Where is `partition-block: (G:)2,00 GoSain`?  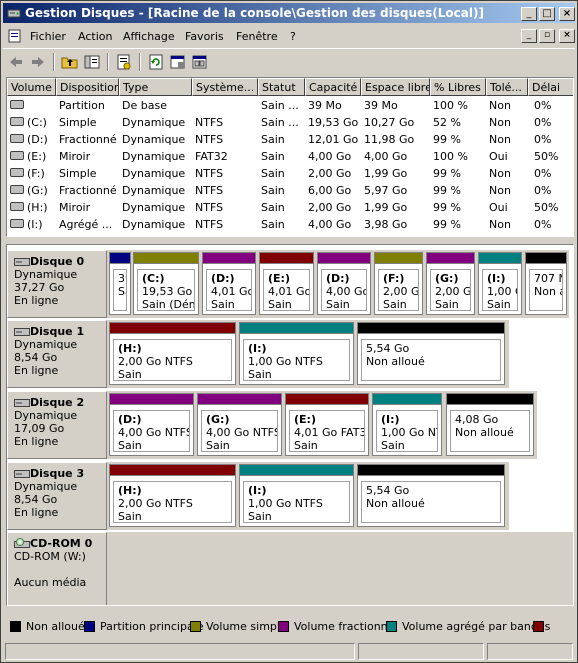 partition-block: (G:)2,00 GoSain is located at coordinates (450, 283).